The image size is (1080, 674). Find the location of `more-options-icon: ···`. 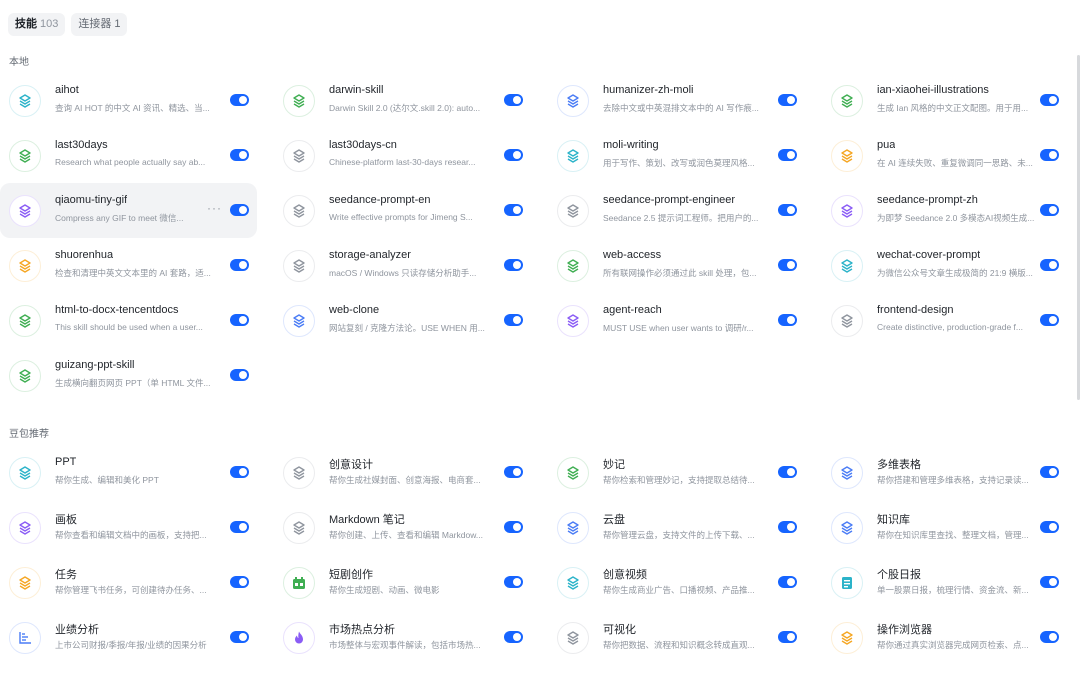

more-options-icon: ··· is located at coordinates (214, 208).